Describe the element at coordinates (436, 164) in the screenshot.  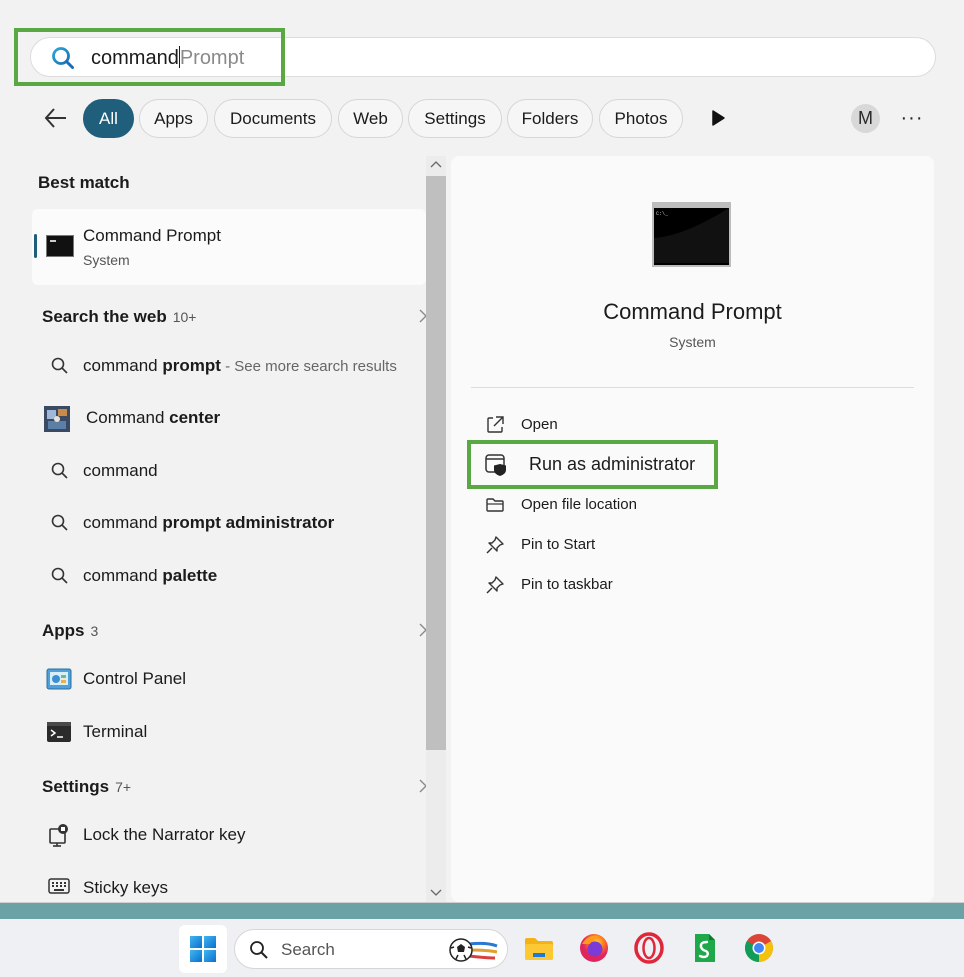
I see `chevron-up-icon` at that location.